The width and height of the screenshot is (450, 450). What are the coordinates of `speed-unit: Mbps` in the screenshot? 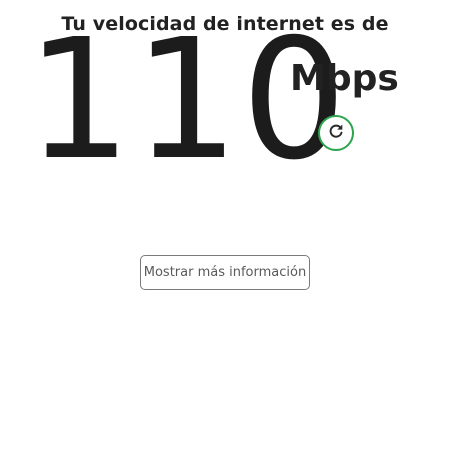 It's located at (344, 78).